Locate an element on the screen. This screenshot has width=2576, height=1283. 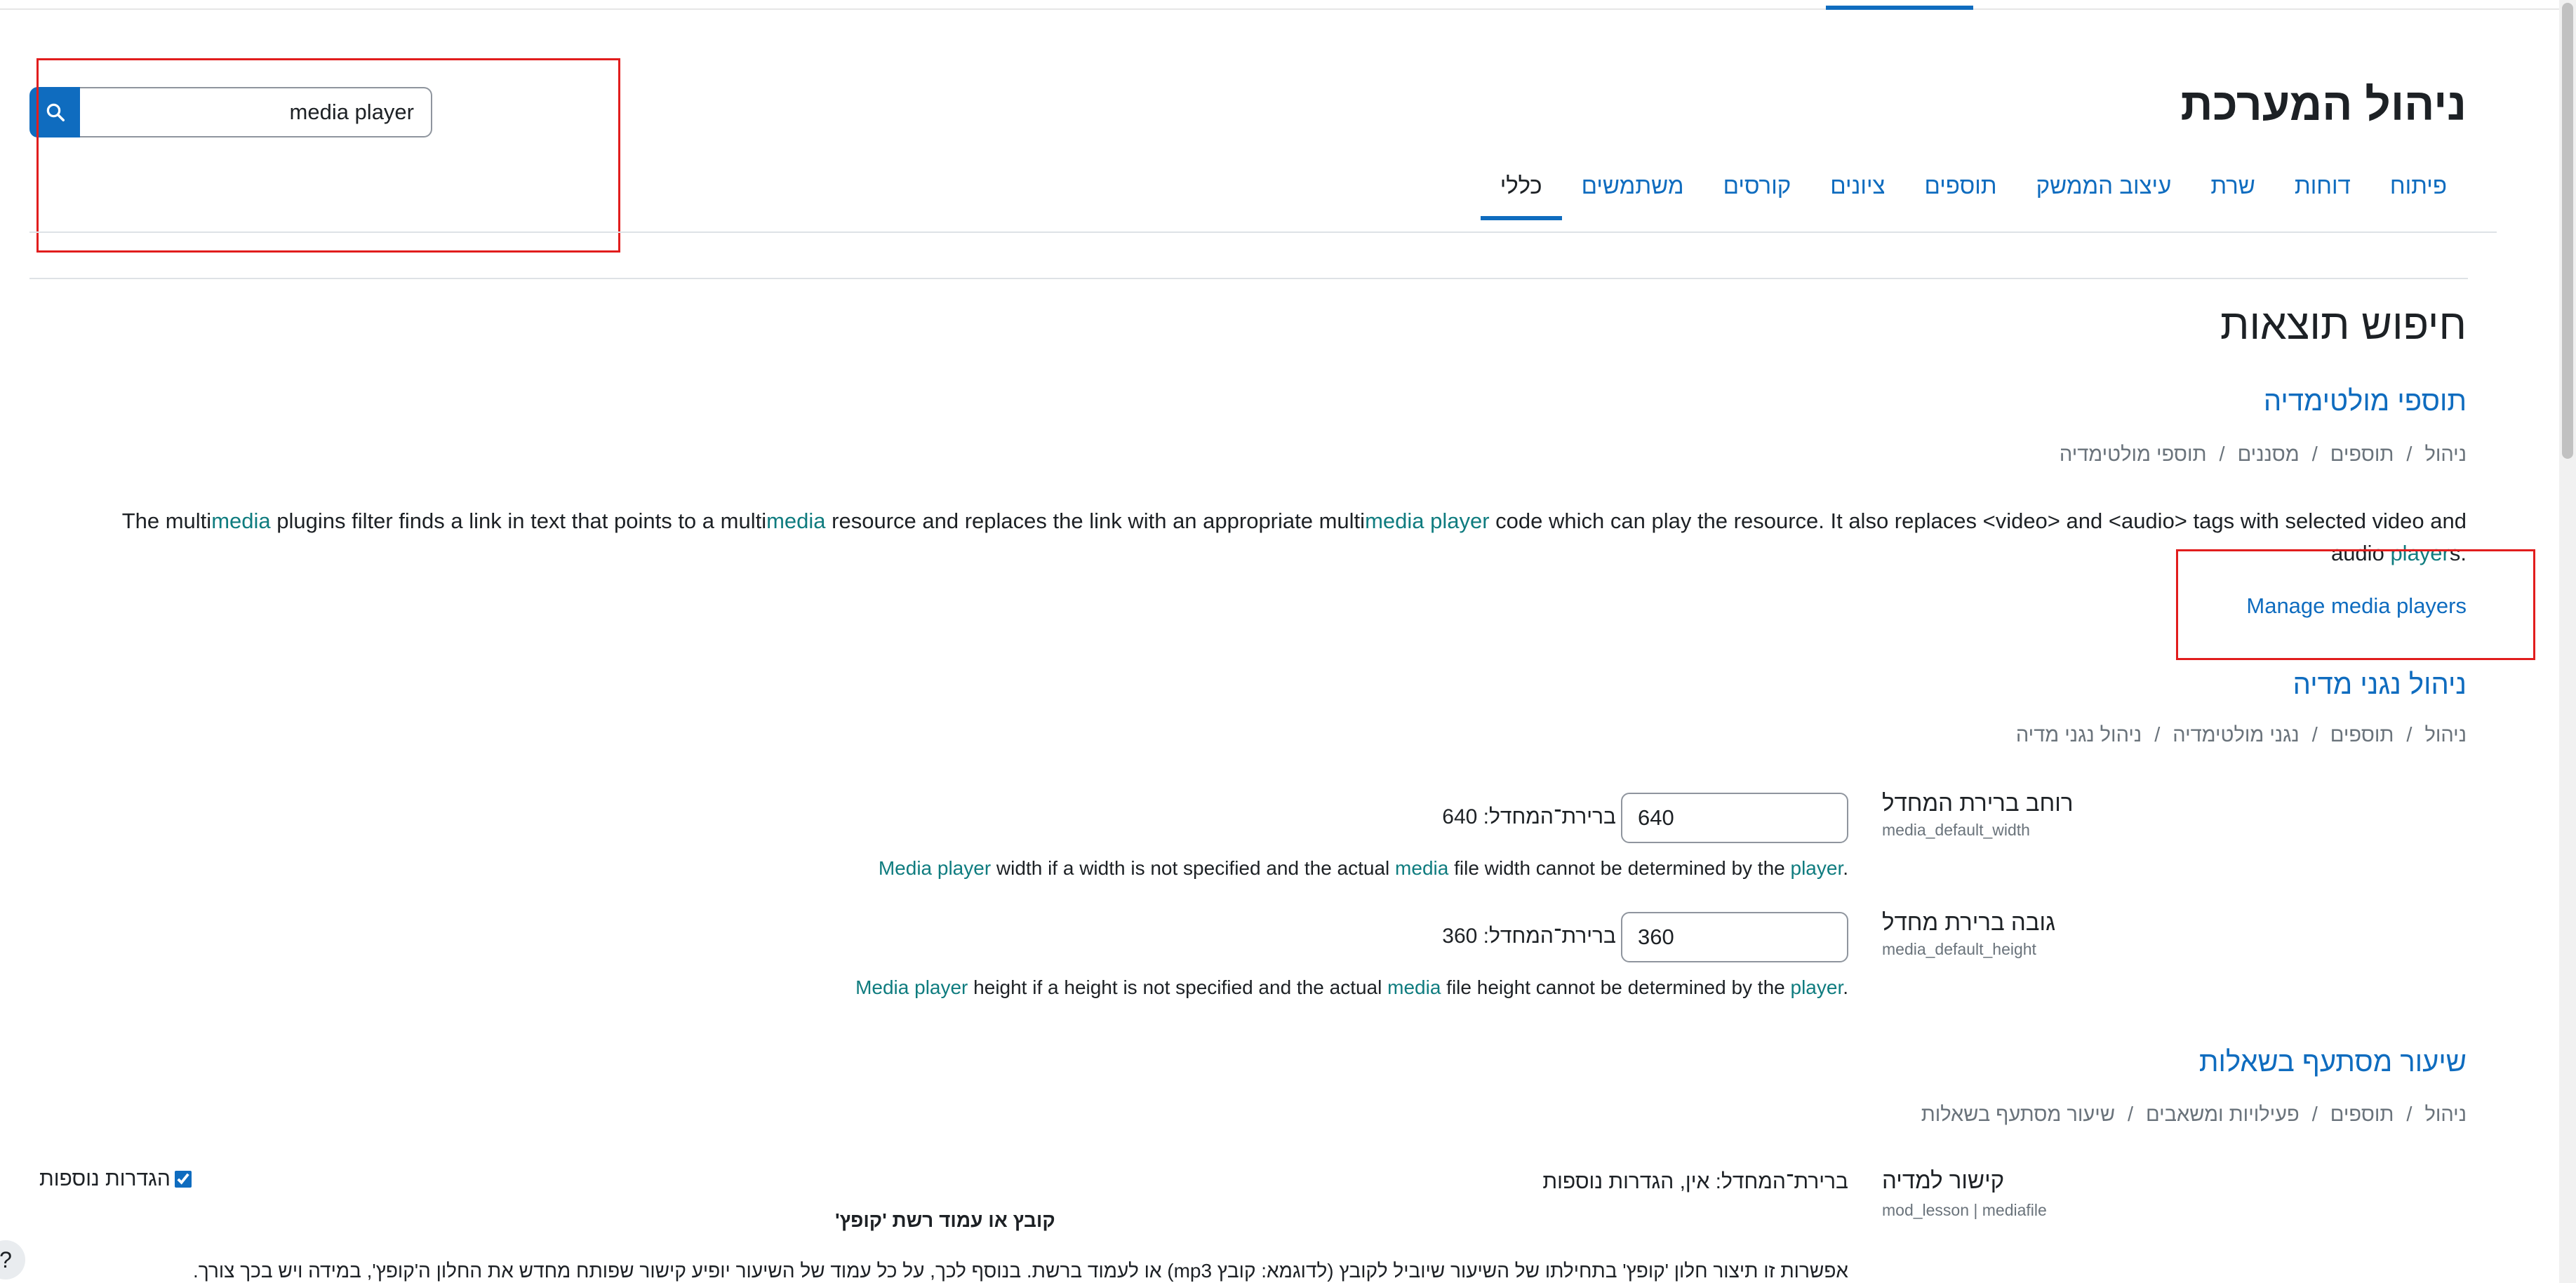
scrollbar-thumb is located at coordinates (2567, 231).